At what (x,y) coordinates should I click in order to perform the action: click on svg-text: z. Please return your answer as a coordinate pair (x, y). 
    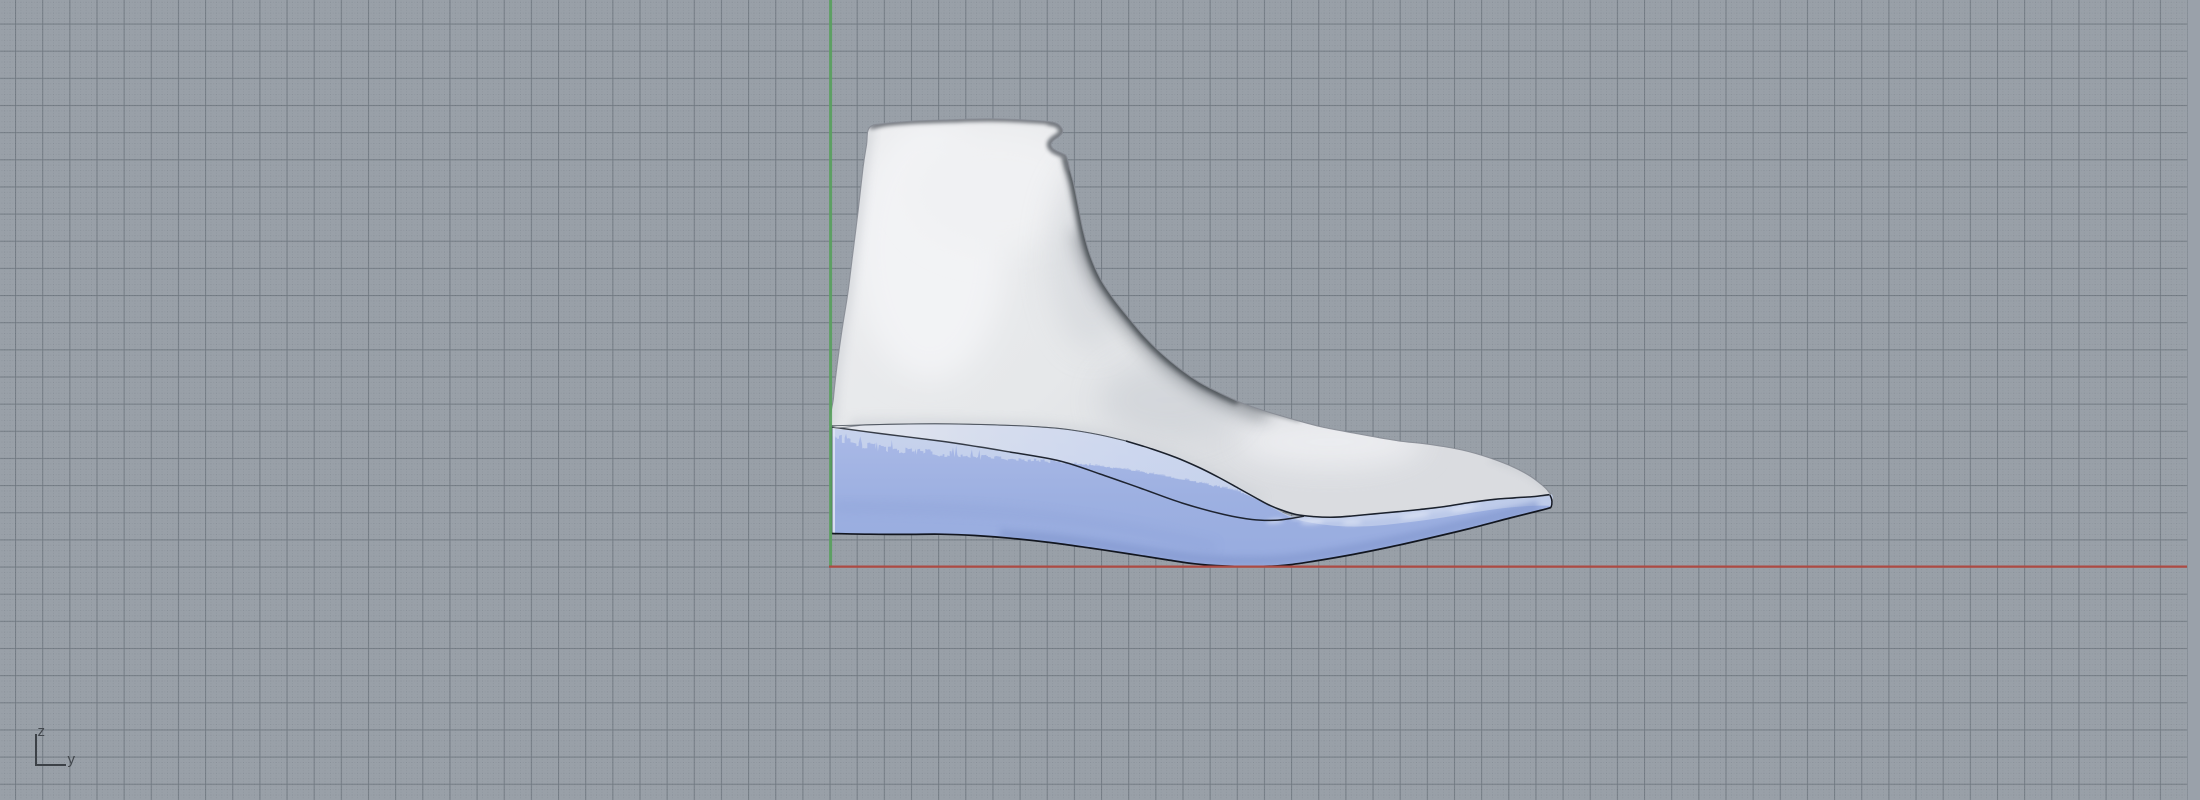
    Looking at the image, I should click on (42, 731).